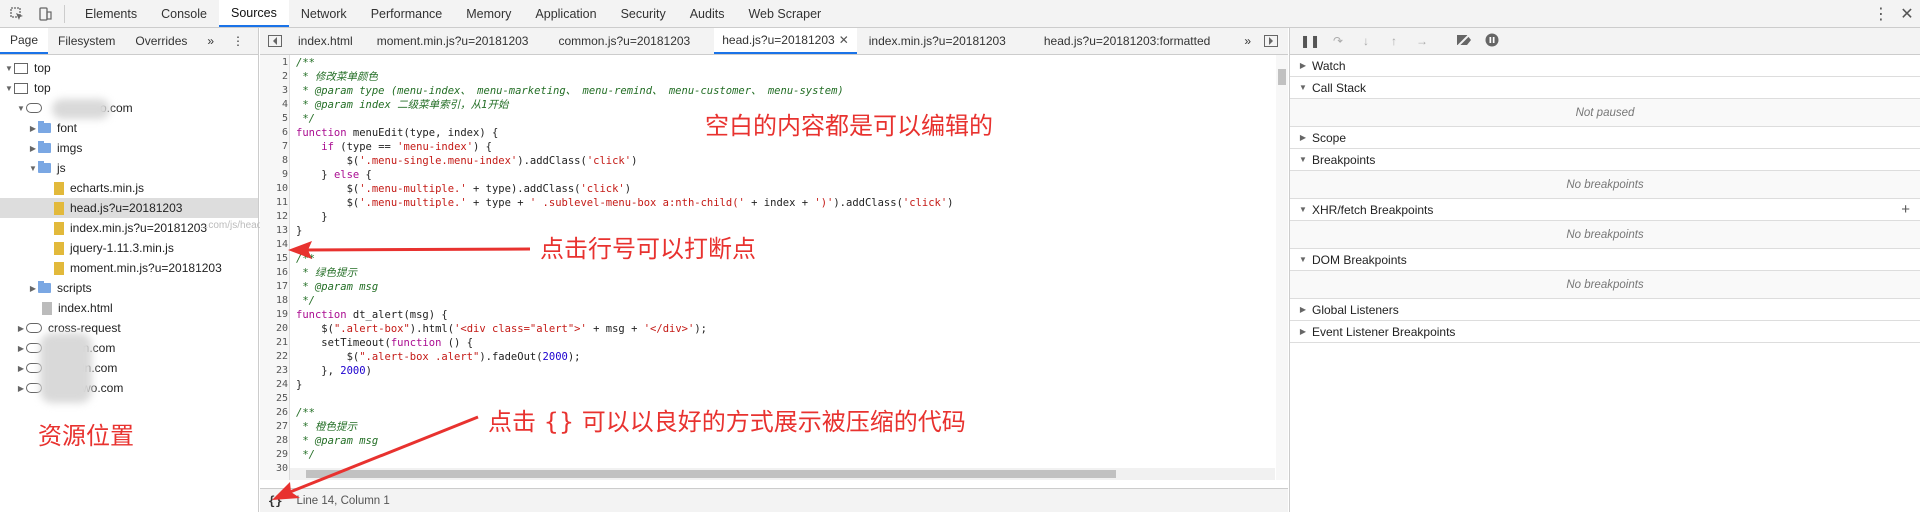  Describe the element at coordinates (488, 13) in the screenshot. I see `tab-memory: Memory` at that location.